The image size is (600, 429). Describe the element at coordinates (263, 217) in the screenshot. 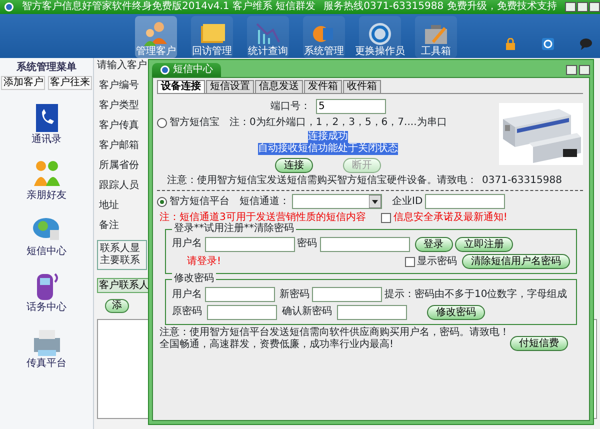

I see `channel-note: 注：短信通道3可用于发送营销性质的短信内容` at that location.